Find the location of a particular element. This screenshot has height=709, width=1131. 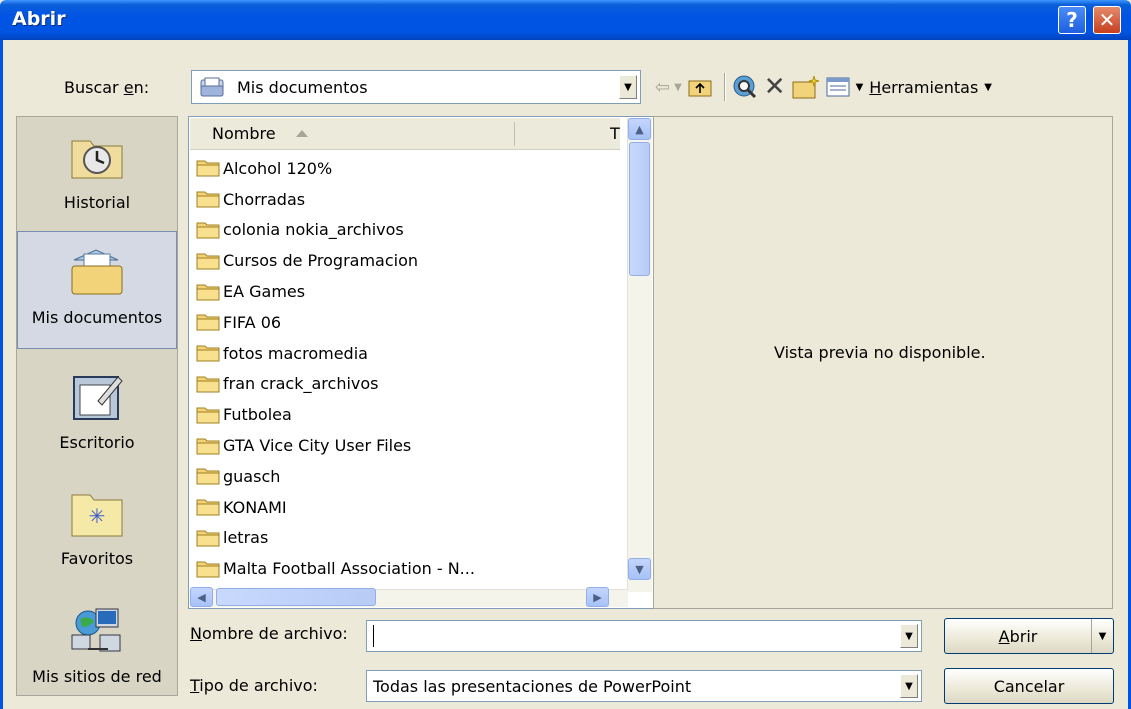

delete-button: ✕ is located at coordinates (775, 87).